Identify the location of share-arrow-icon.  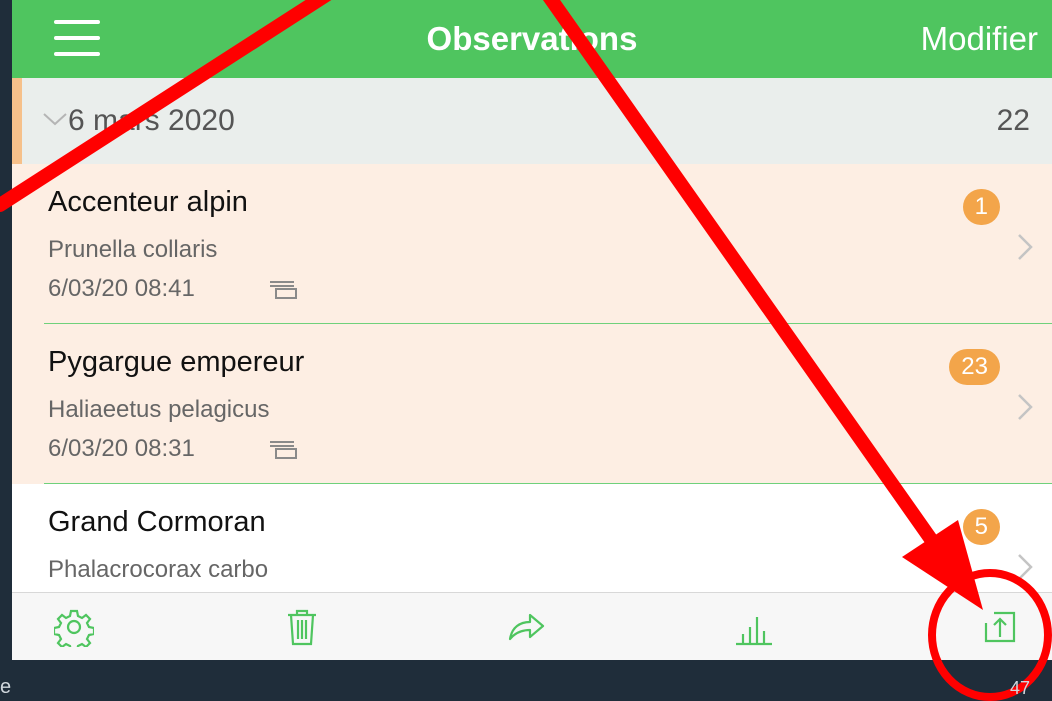
(526, 627).